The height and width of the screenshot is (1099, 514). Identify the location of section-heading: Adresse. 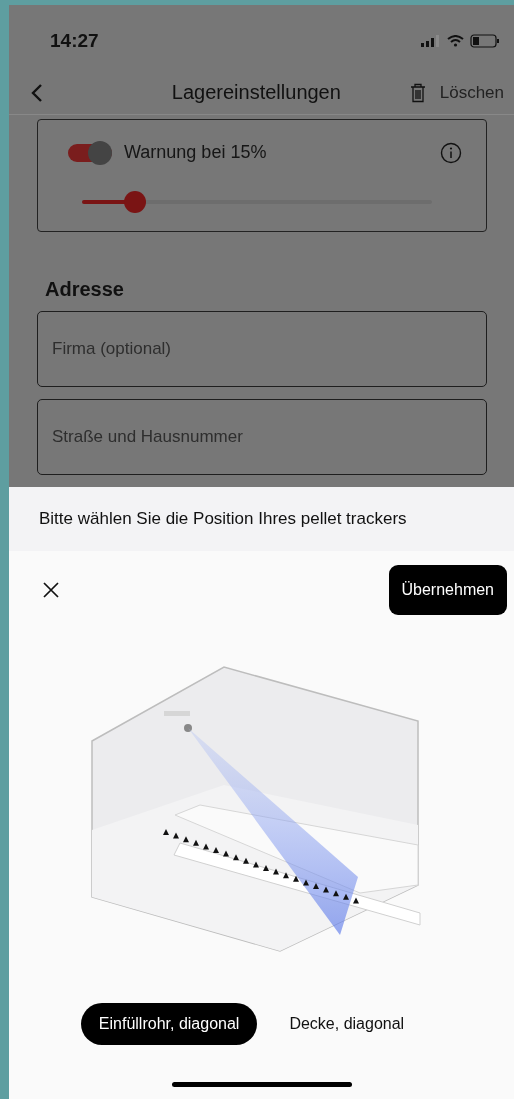
(85, 289).